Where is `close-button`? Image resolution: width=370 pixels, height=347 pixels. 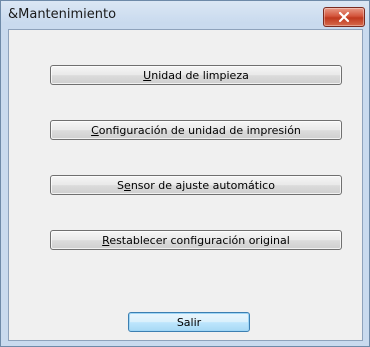
close-button is located at coordinates (344, 17).